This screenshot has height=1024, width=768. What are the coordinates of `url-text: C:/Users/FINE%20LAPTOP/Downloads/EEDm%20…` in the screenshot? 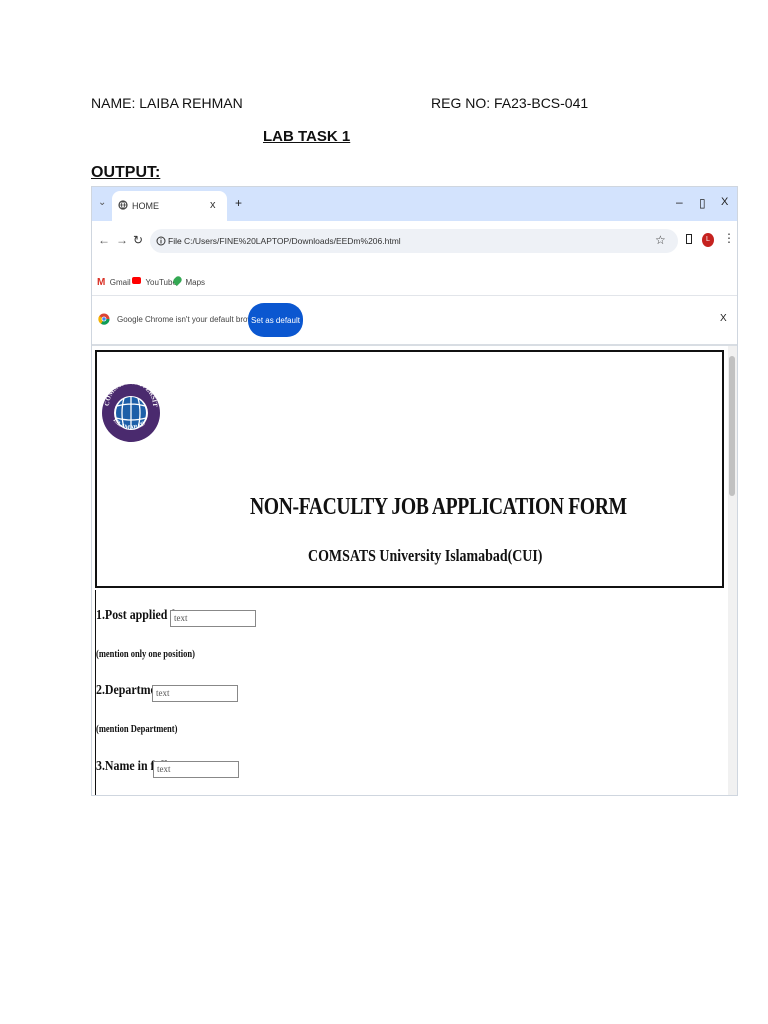 It's located at (292, 241).